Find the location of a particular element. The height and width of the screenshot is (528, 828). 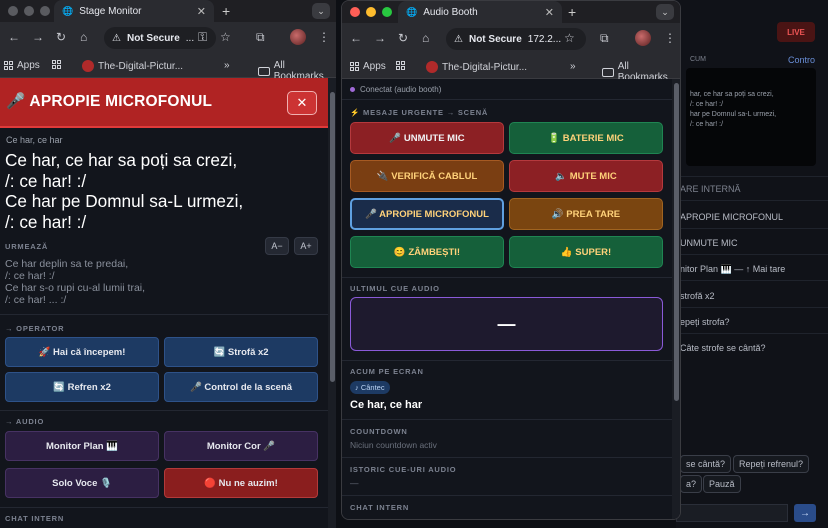

mute-mic-button: 🔈 MUTE MIC is located at coordinates (586, 176).